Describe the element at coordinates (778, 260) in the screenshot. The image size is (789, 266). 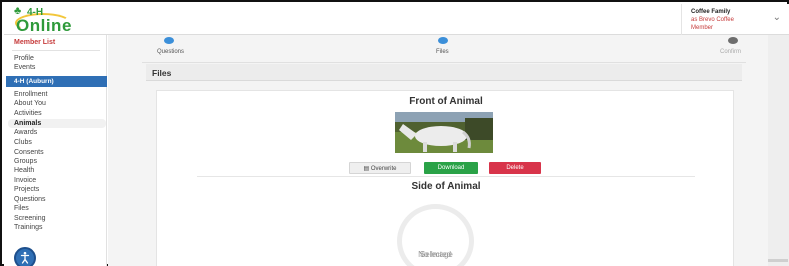
I see `scroll-marker` at that location.